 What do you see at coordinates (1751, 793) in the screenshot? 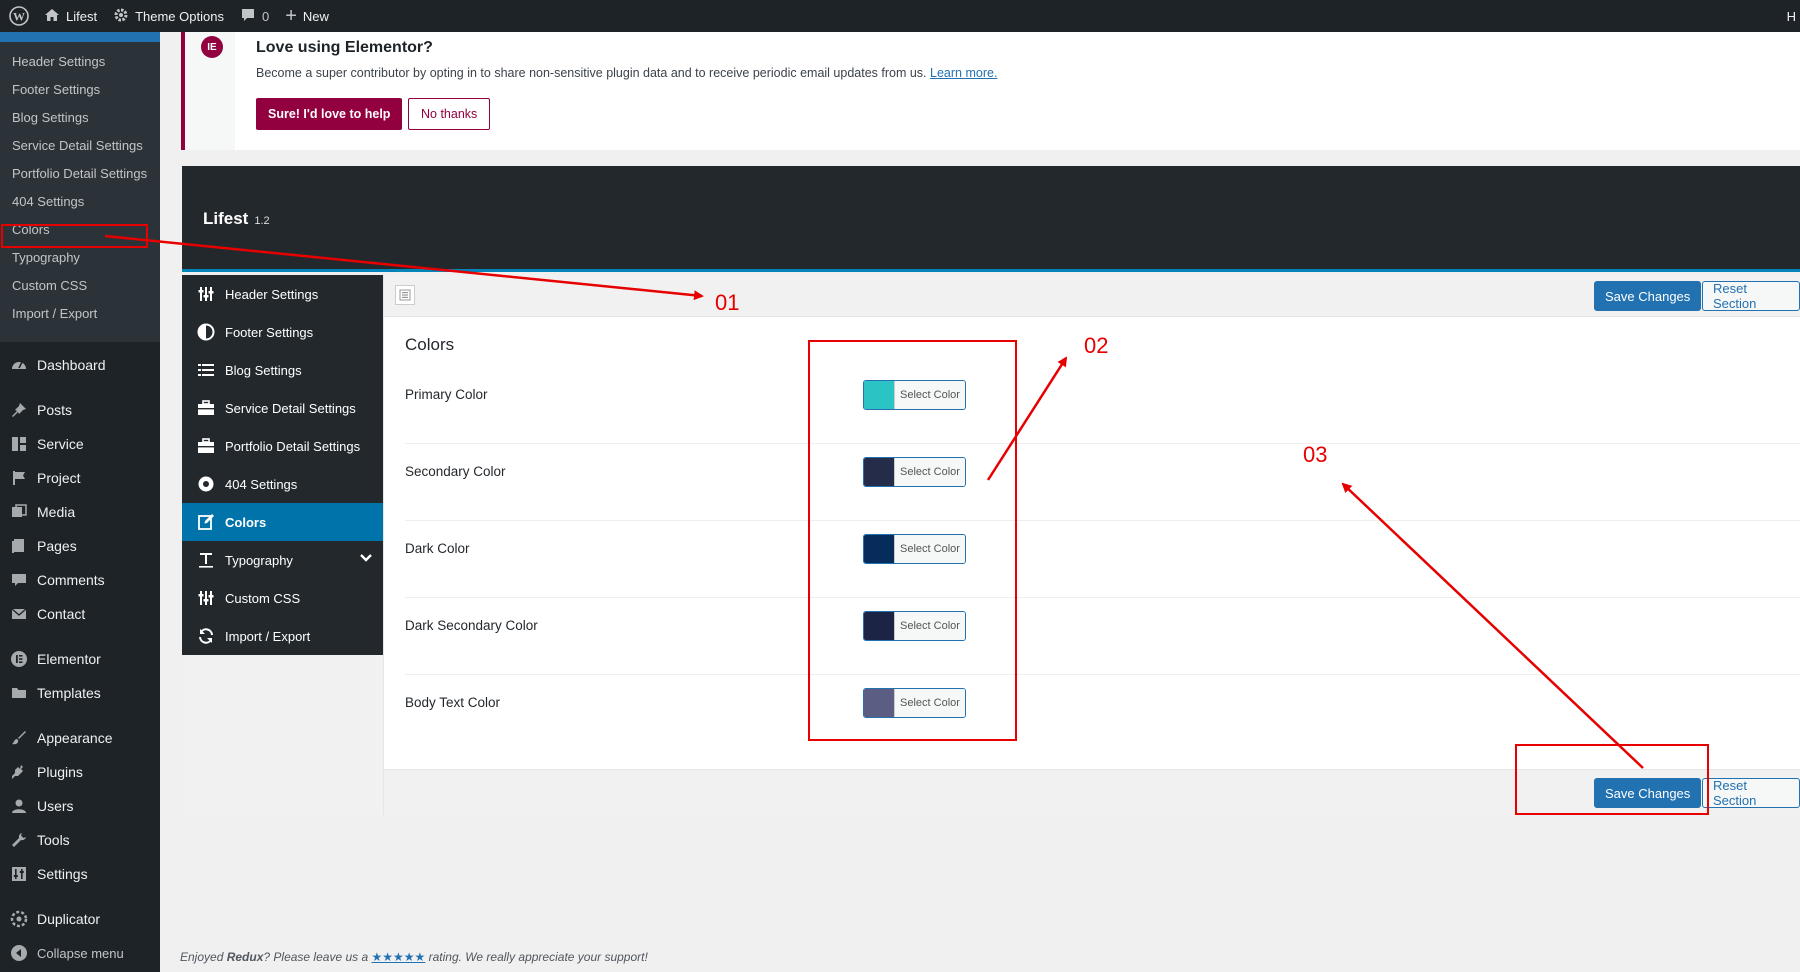
I see `reset-section-button-bottom: Reset Section` at bounding box center [1751, 793].